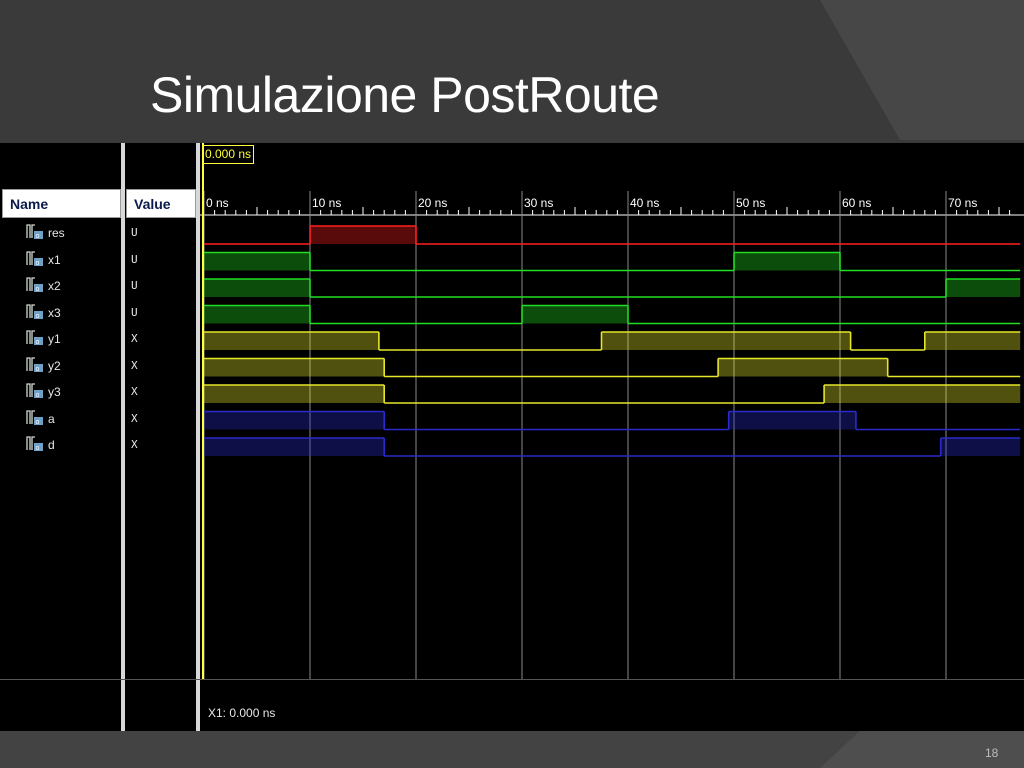 The width and height of the screenshot is (1024, 768). Describe the element at coordinates (54, 392) in the screenshot. I see `signal-name: y3` at that location.